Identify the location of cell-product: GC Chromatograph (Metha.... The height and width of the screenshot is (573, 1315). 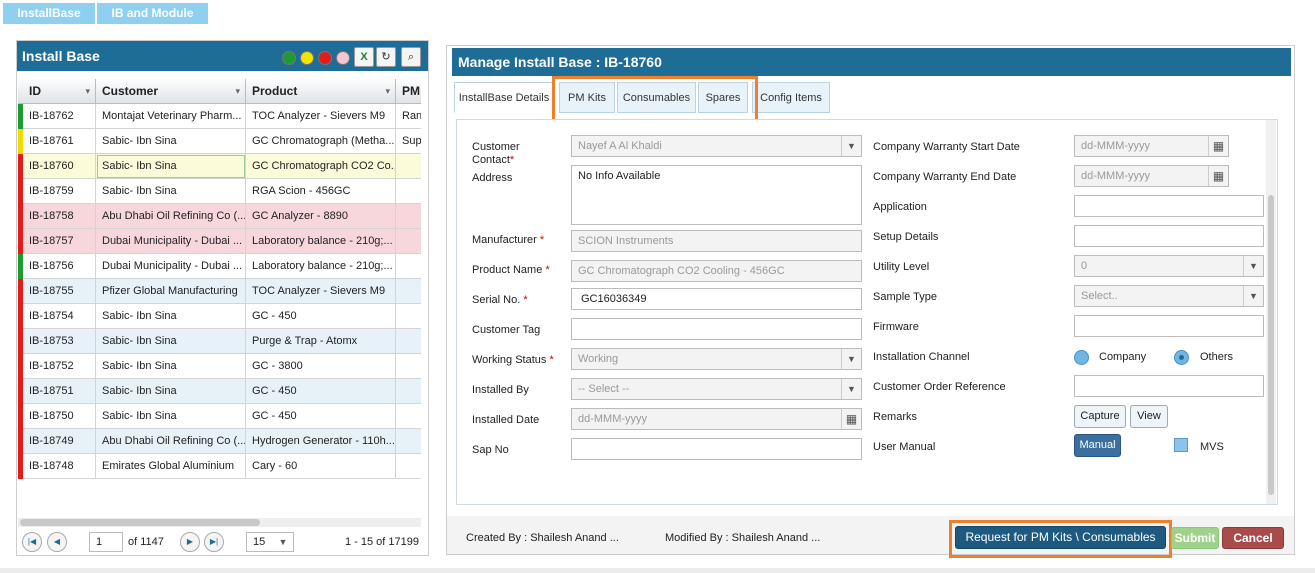
(321, 141).